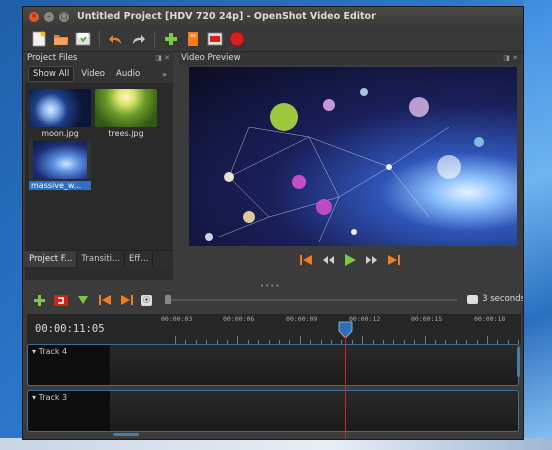 The image size is (552, 450). Describe the element at coordinates (83, 300) in the screenshot. I see `add-marker-icon` at that location.